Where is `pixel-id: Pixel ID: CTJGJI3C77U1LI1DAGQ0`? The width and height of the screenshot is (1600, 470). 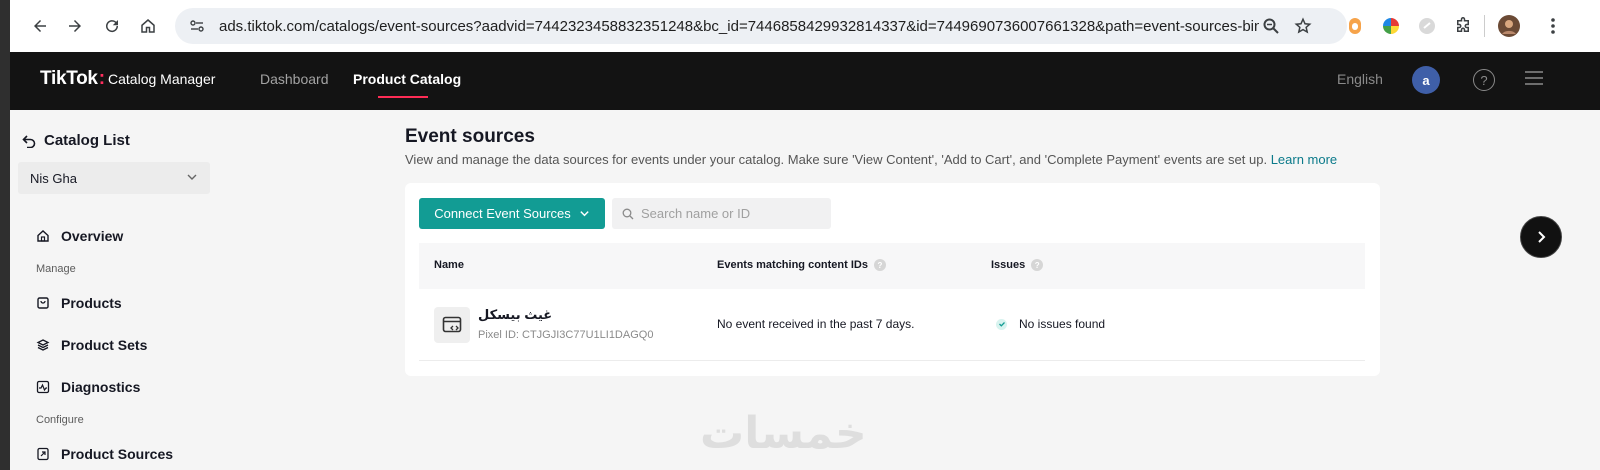
pixel-id: Pixel ID: CTJGJI3C77U1LI1DAGQ0 is located at coordinates (566, 335).